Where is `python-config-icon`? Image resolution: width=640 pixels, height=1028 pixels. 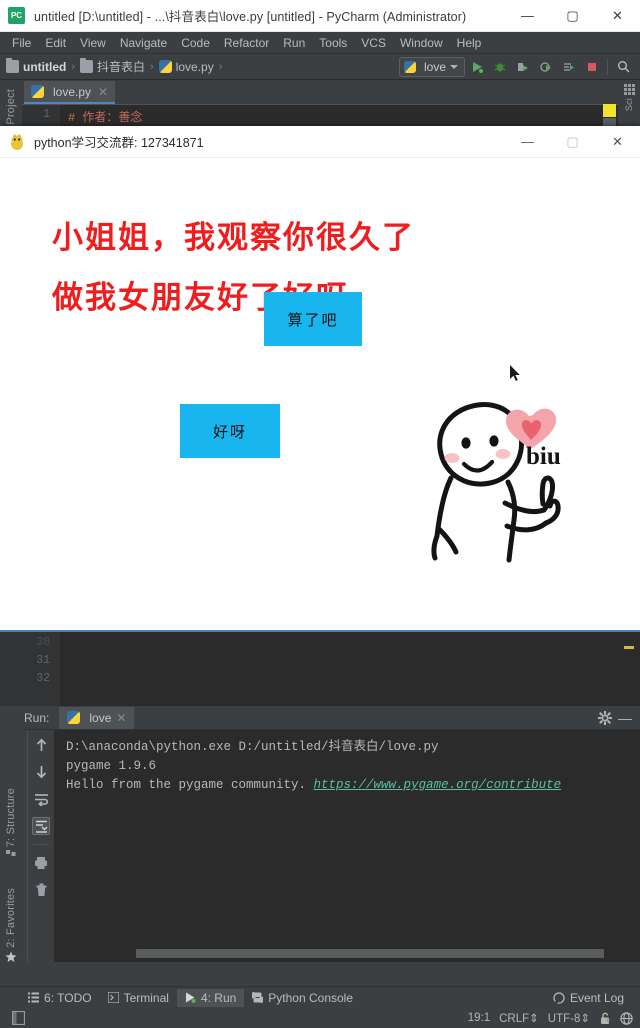 python-config-icon is located at coordinates (409, 66).